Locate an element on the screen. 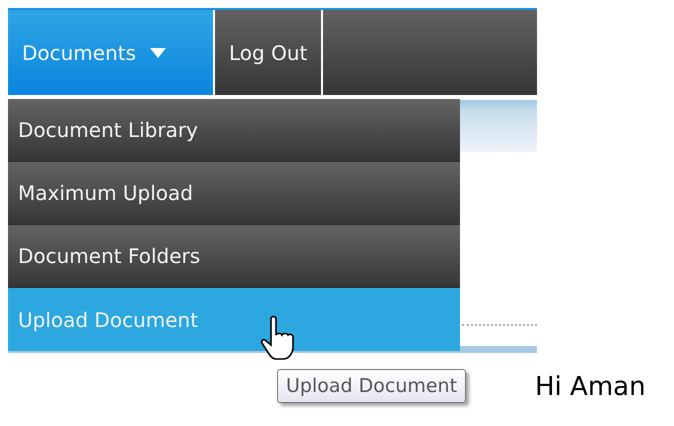 This screenshot has width=674, height=426. menu-item: Document Folders is located at coordinates (234, 256).